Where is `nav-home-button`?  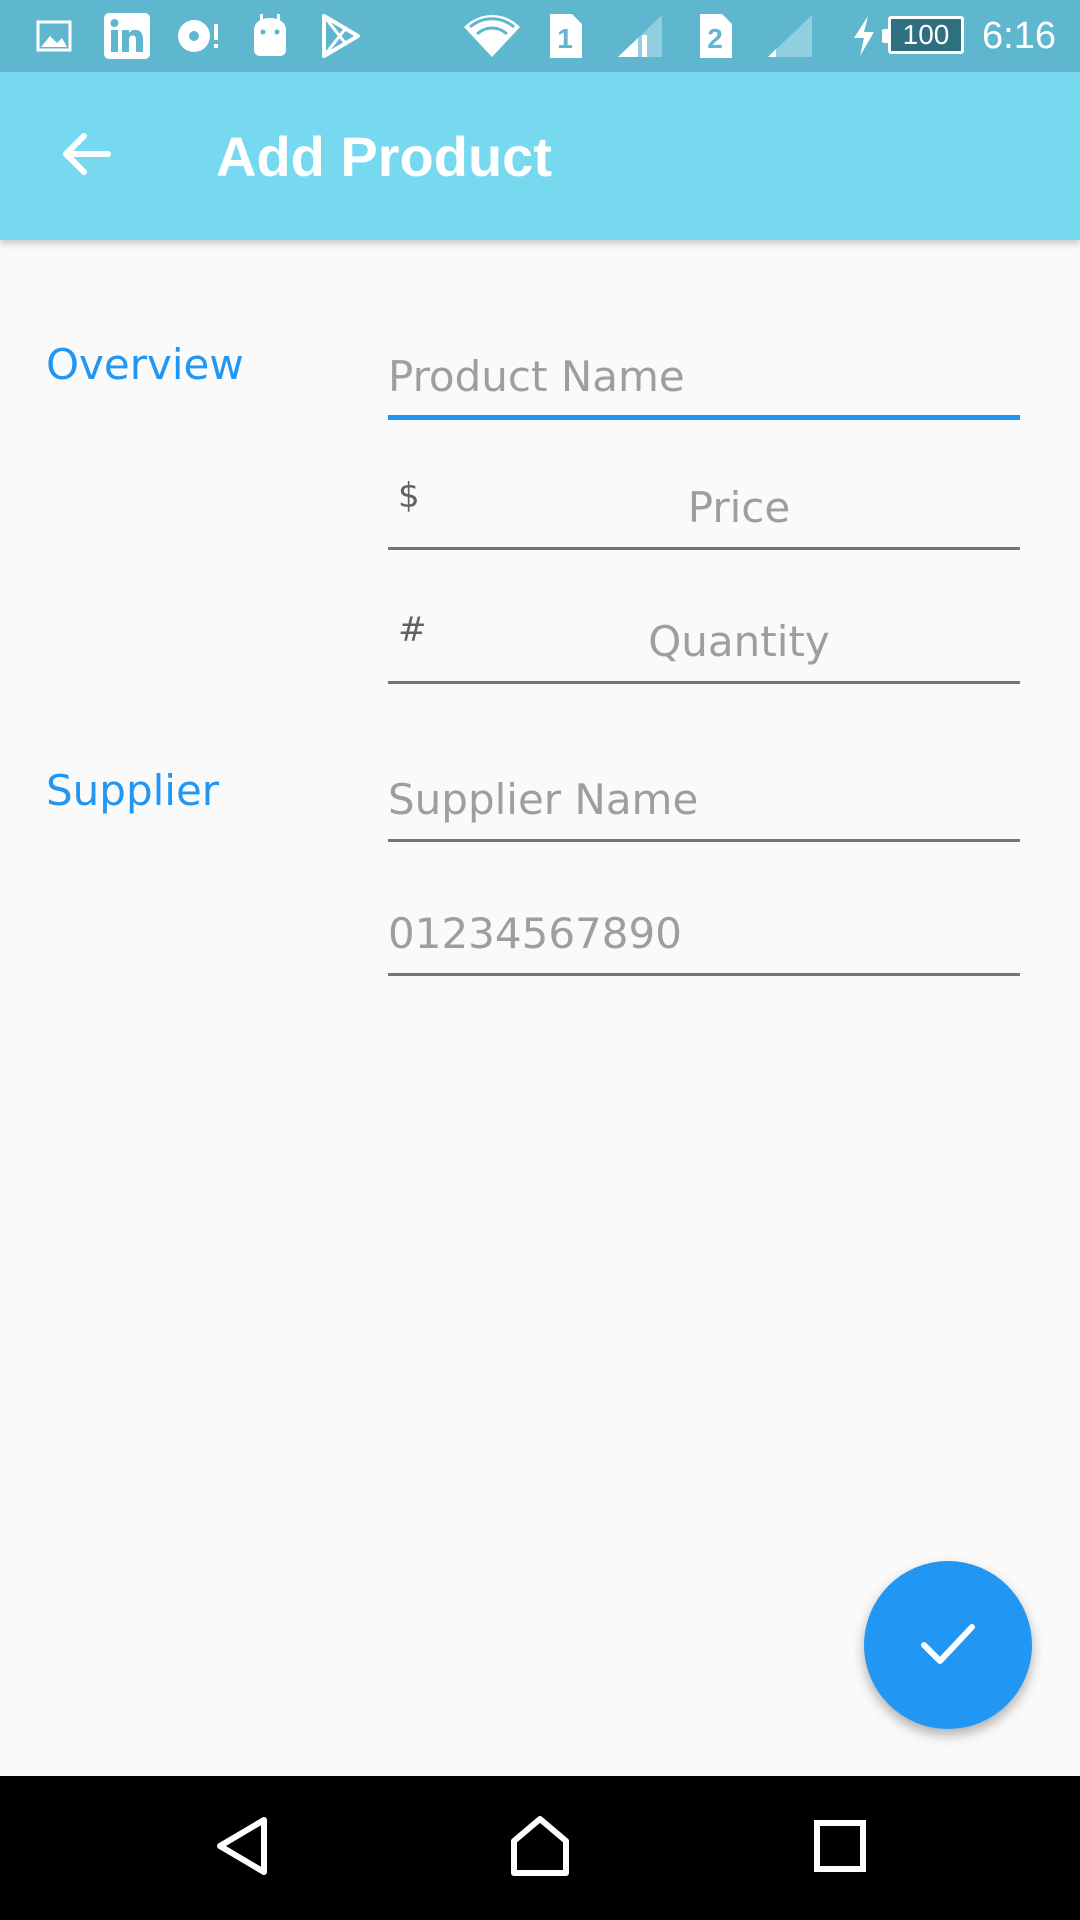 nav-home-button is located at coordinates (540, 1848).